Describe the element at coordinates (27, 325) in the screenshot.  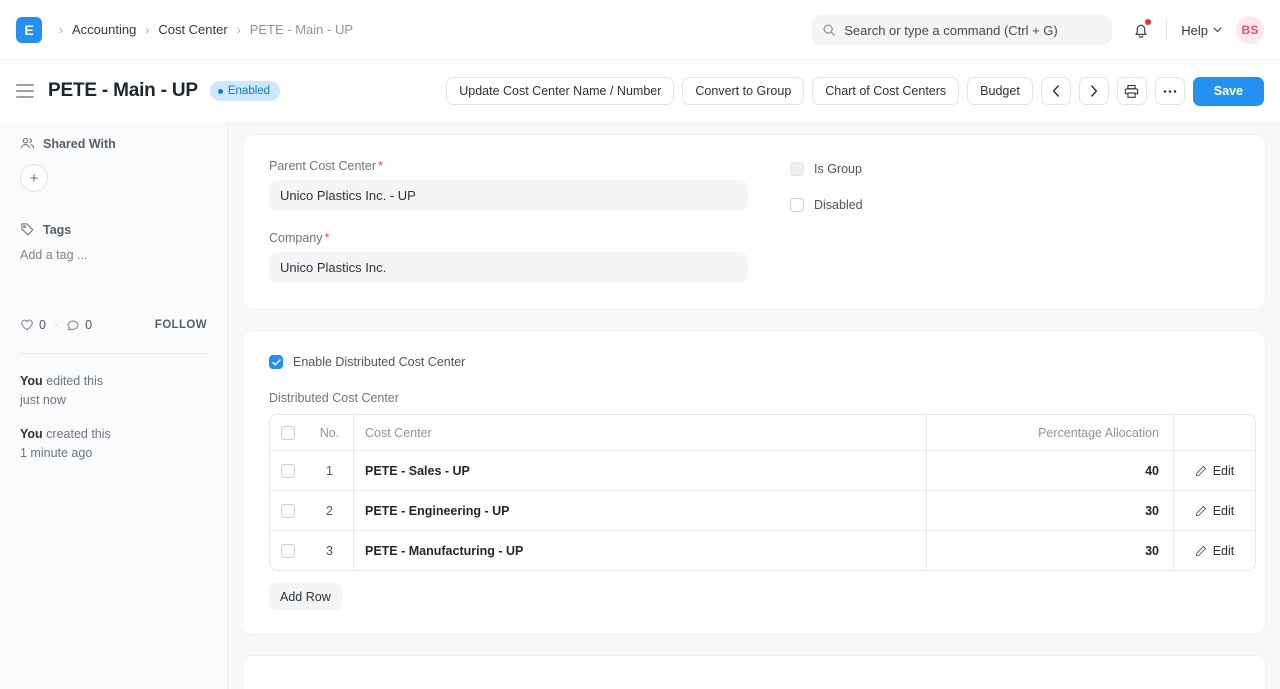
I see `heart-icon` at that location.